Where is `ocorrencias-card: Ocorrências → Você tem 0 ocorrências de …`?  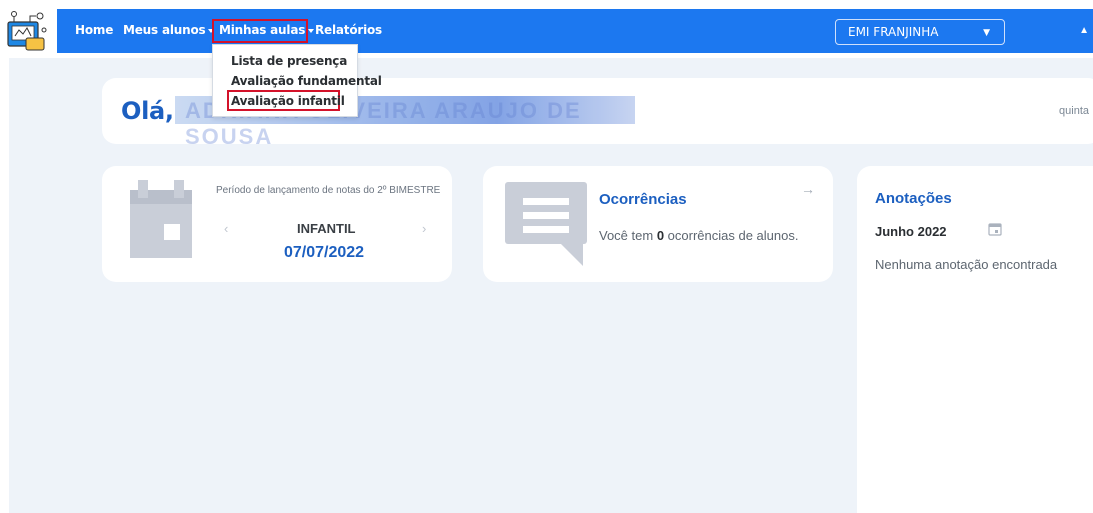
ocorrencias-card: Ocorrências → Você tem 0 ocorrências de … is located at coordinates (658, 224).